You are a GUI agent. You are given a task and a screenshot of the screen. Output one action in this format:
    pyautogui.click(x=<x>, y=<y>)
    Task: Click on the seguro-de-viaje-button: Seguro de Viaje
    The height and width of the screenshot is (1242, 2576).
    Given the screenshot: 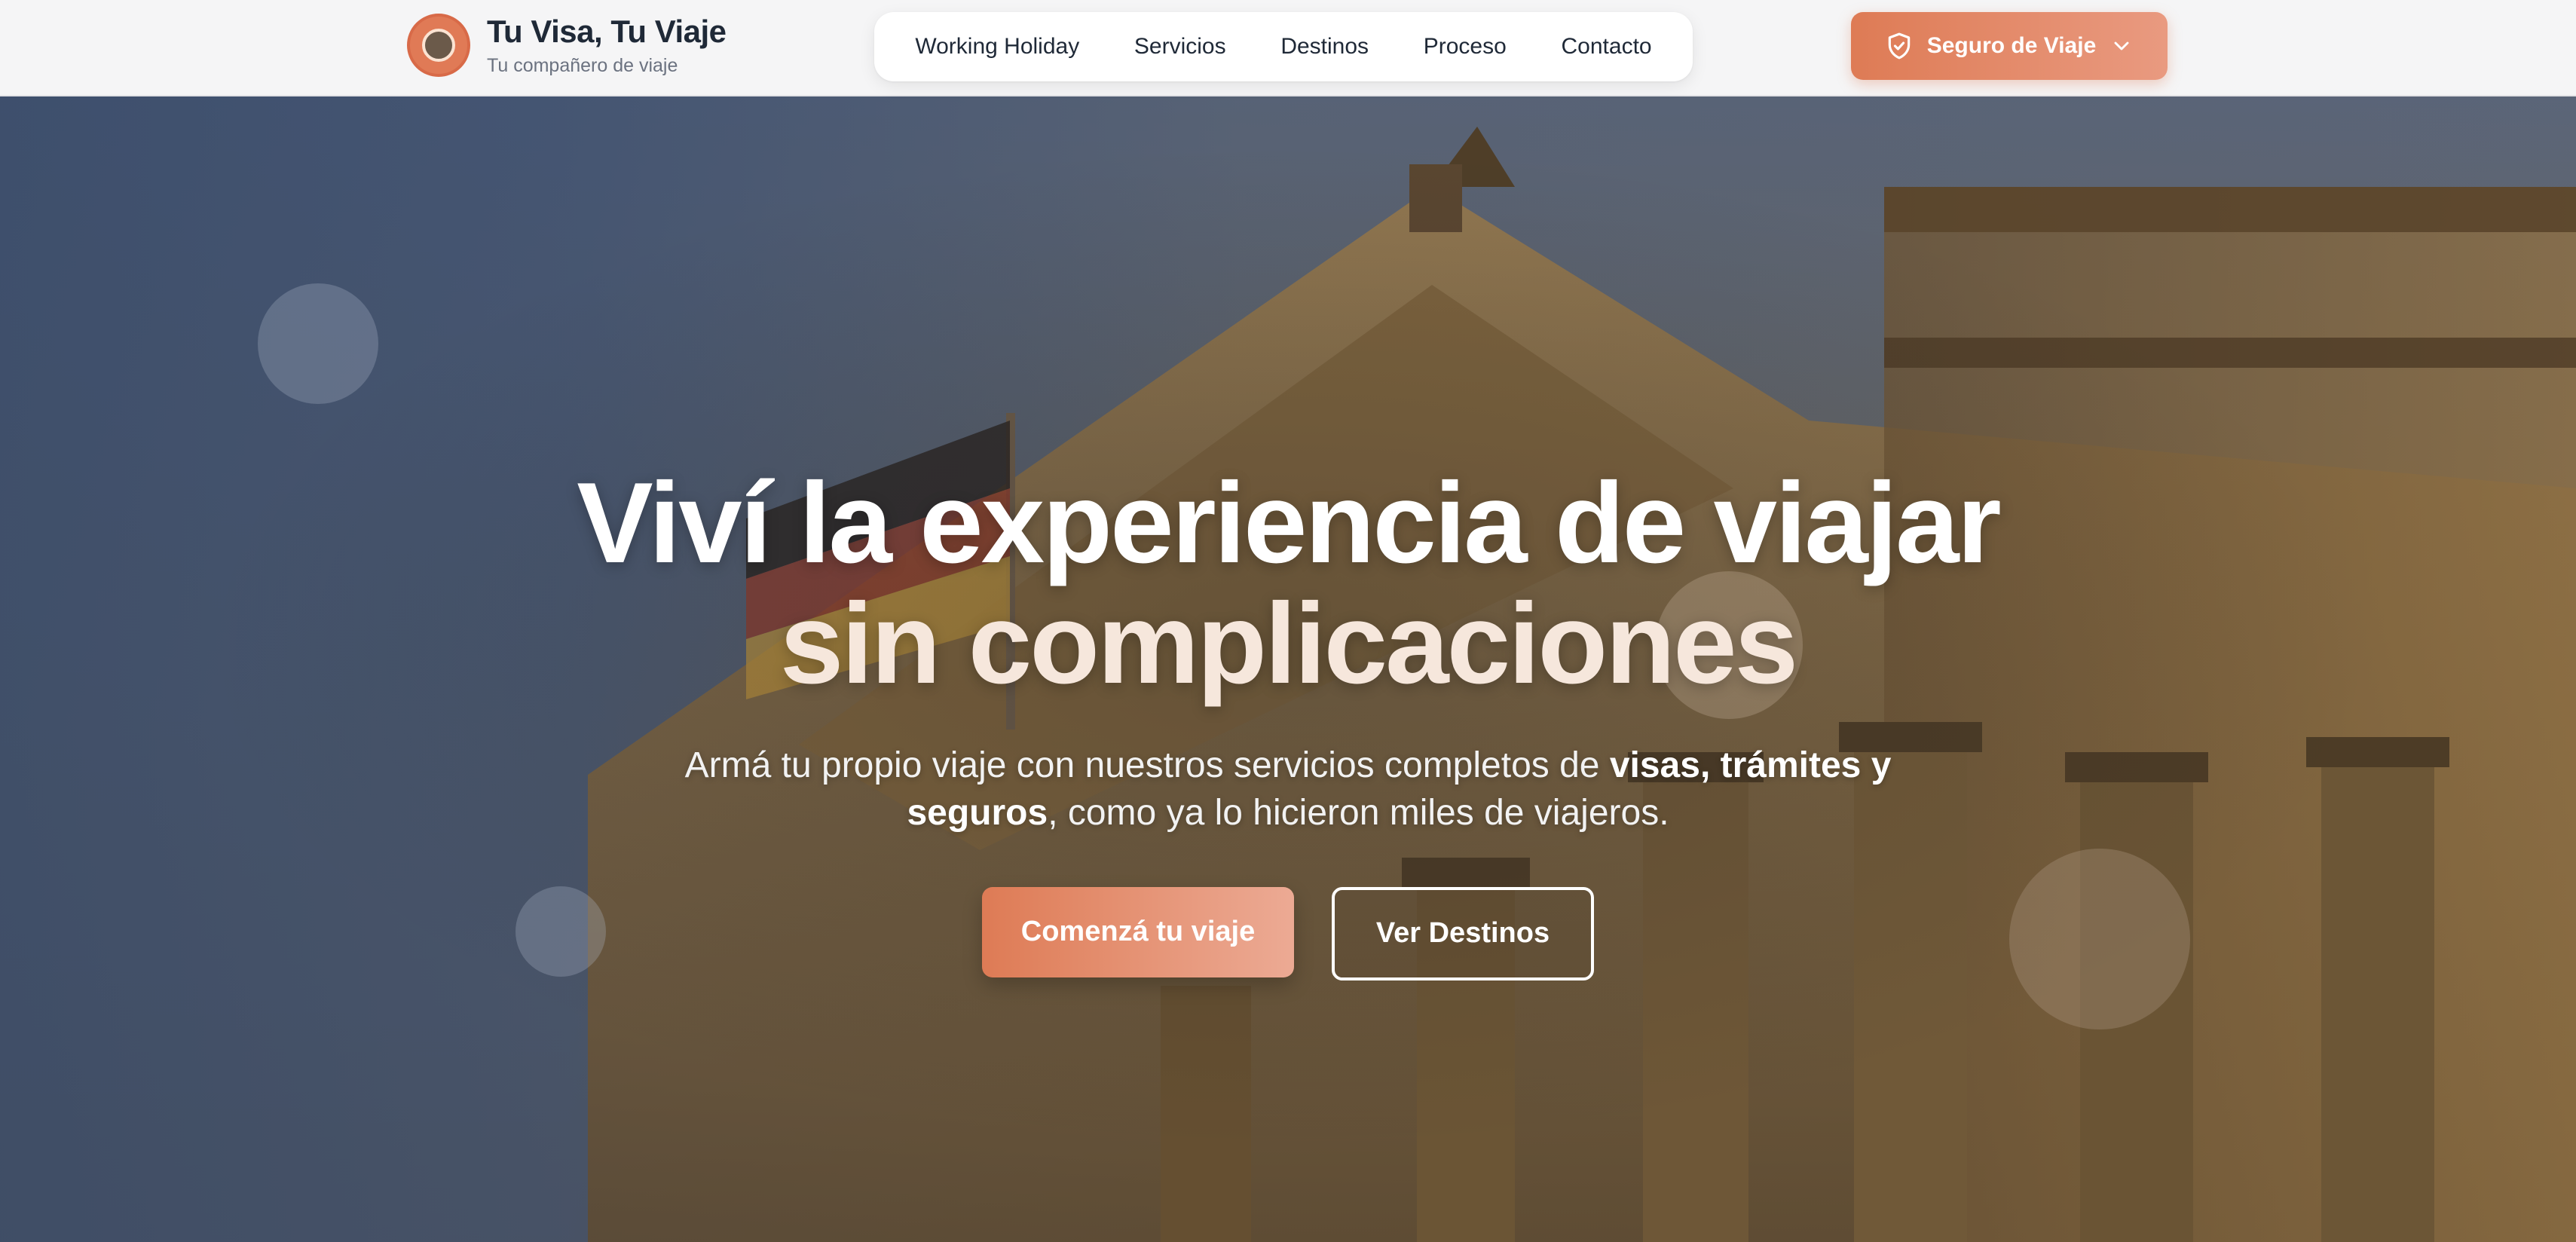 What is the action you would take?
    pyautogui.click(x=2009, y=46)
    